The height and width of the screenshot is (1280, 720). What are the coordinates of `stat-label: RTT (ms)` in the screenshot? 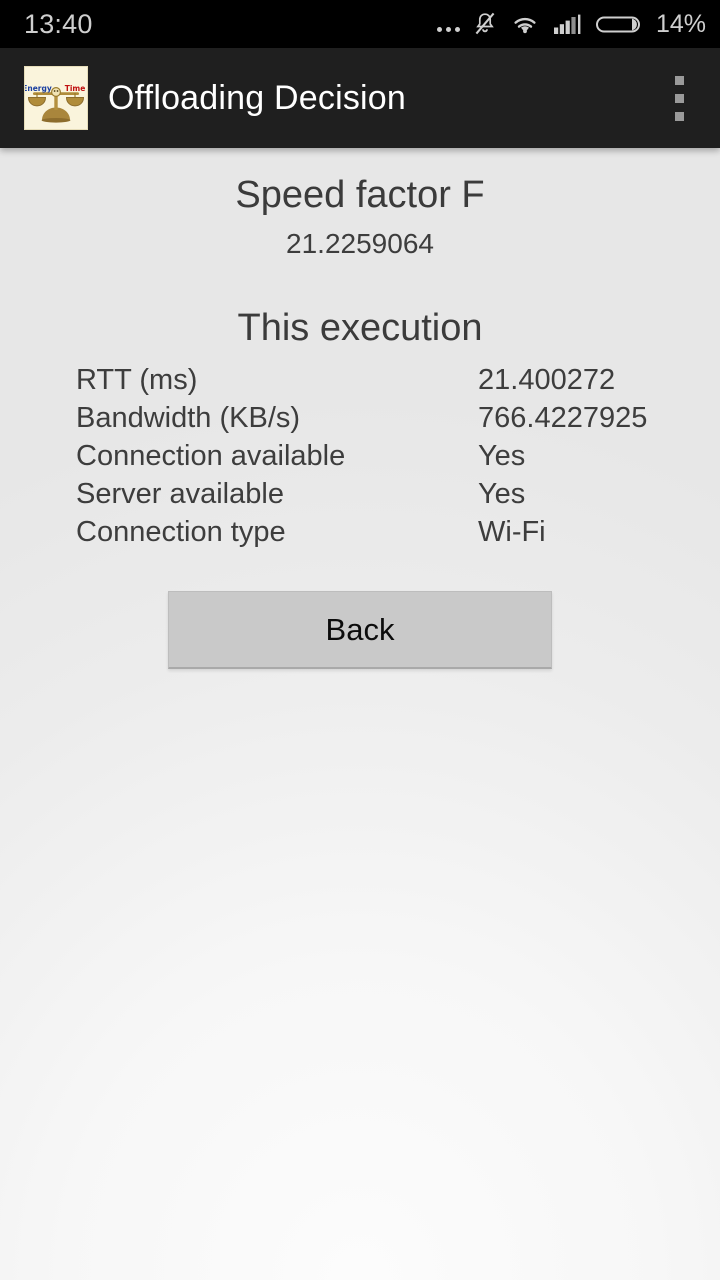 It's located at (137, 380).